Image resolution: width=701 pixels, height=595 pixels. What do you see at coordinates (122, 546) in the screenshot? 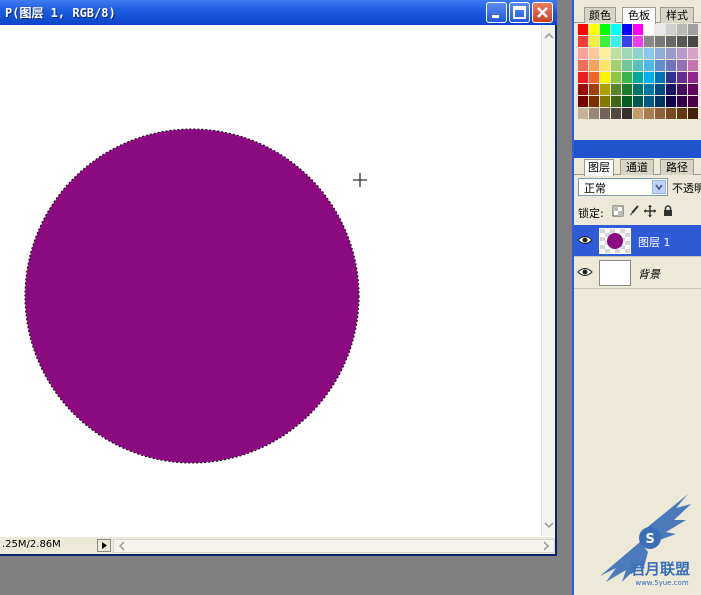
I see `scroll-left-icon` at bounding box center [122, 546].